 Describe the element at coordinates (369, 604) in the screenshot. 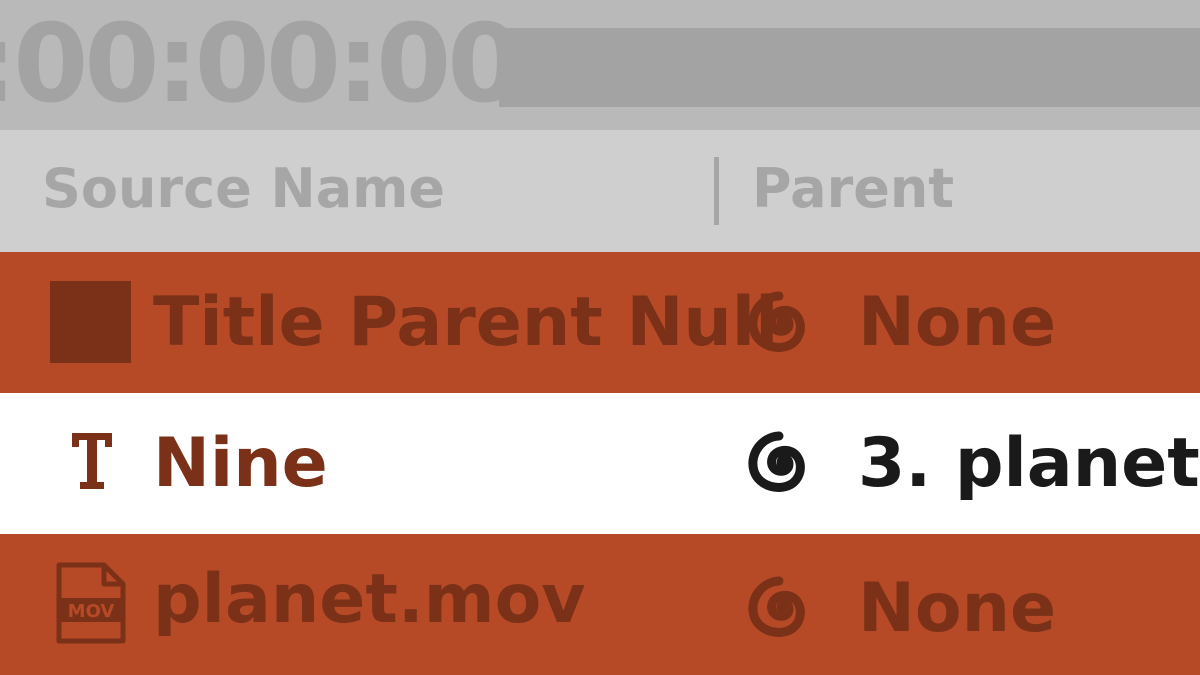

I see `layer-name: planet.mov` at that location.